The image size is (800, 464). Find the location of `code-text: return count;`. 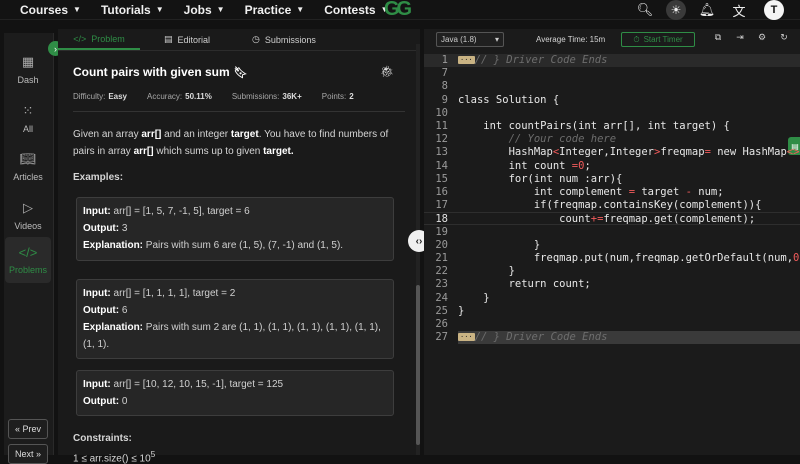

code-text: return count; is located at coordinates (524, 284).